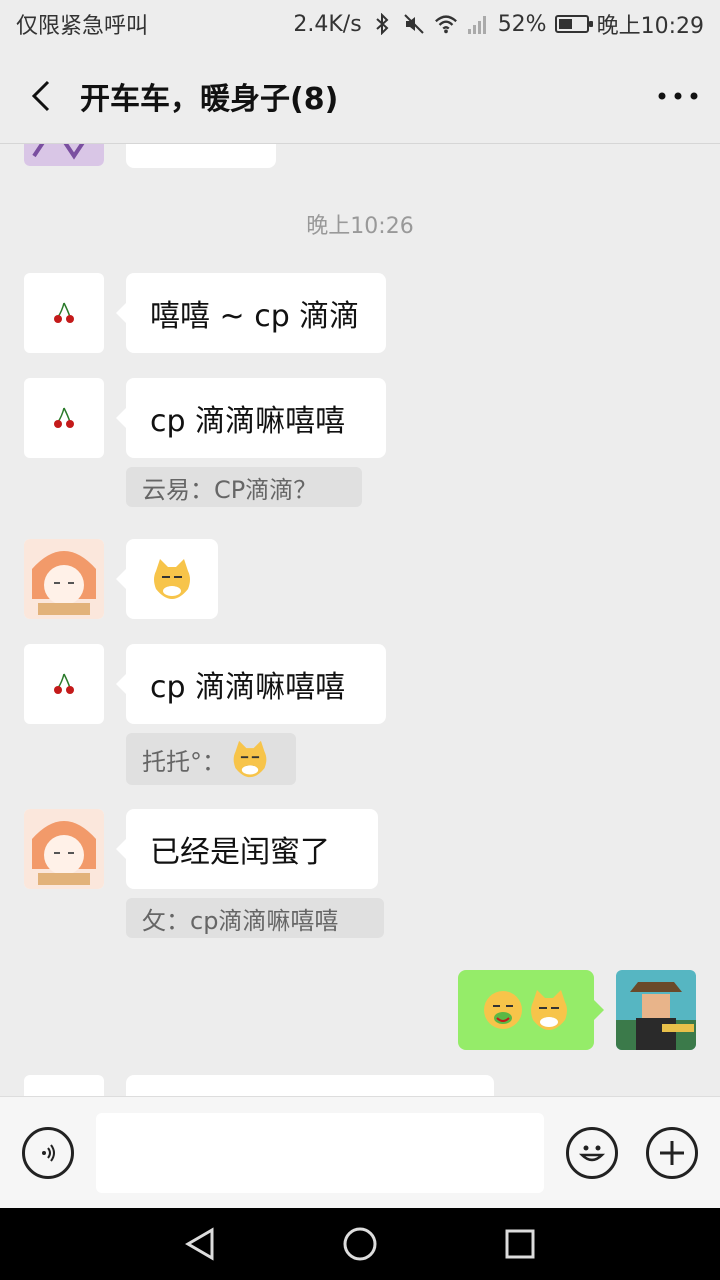  I want to click on nav-recents-button, so click(520, 1244).